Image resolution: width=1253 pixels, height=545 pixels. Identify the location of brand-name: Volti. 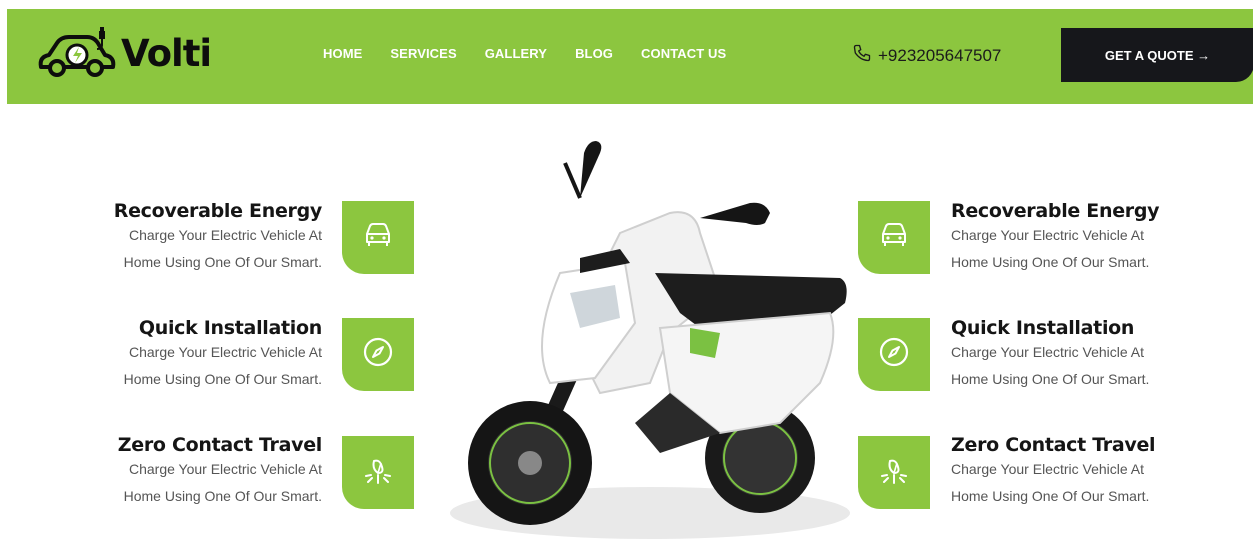
(166, 53).